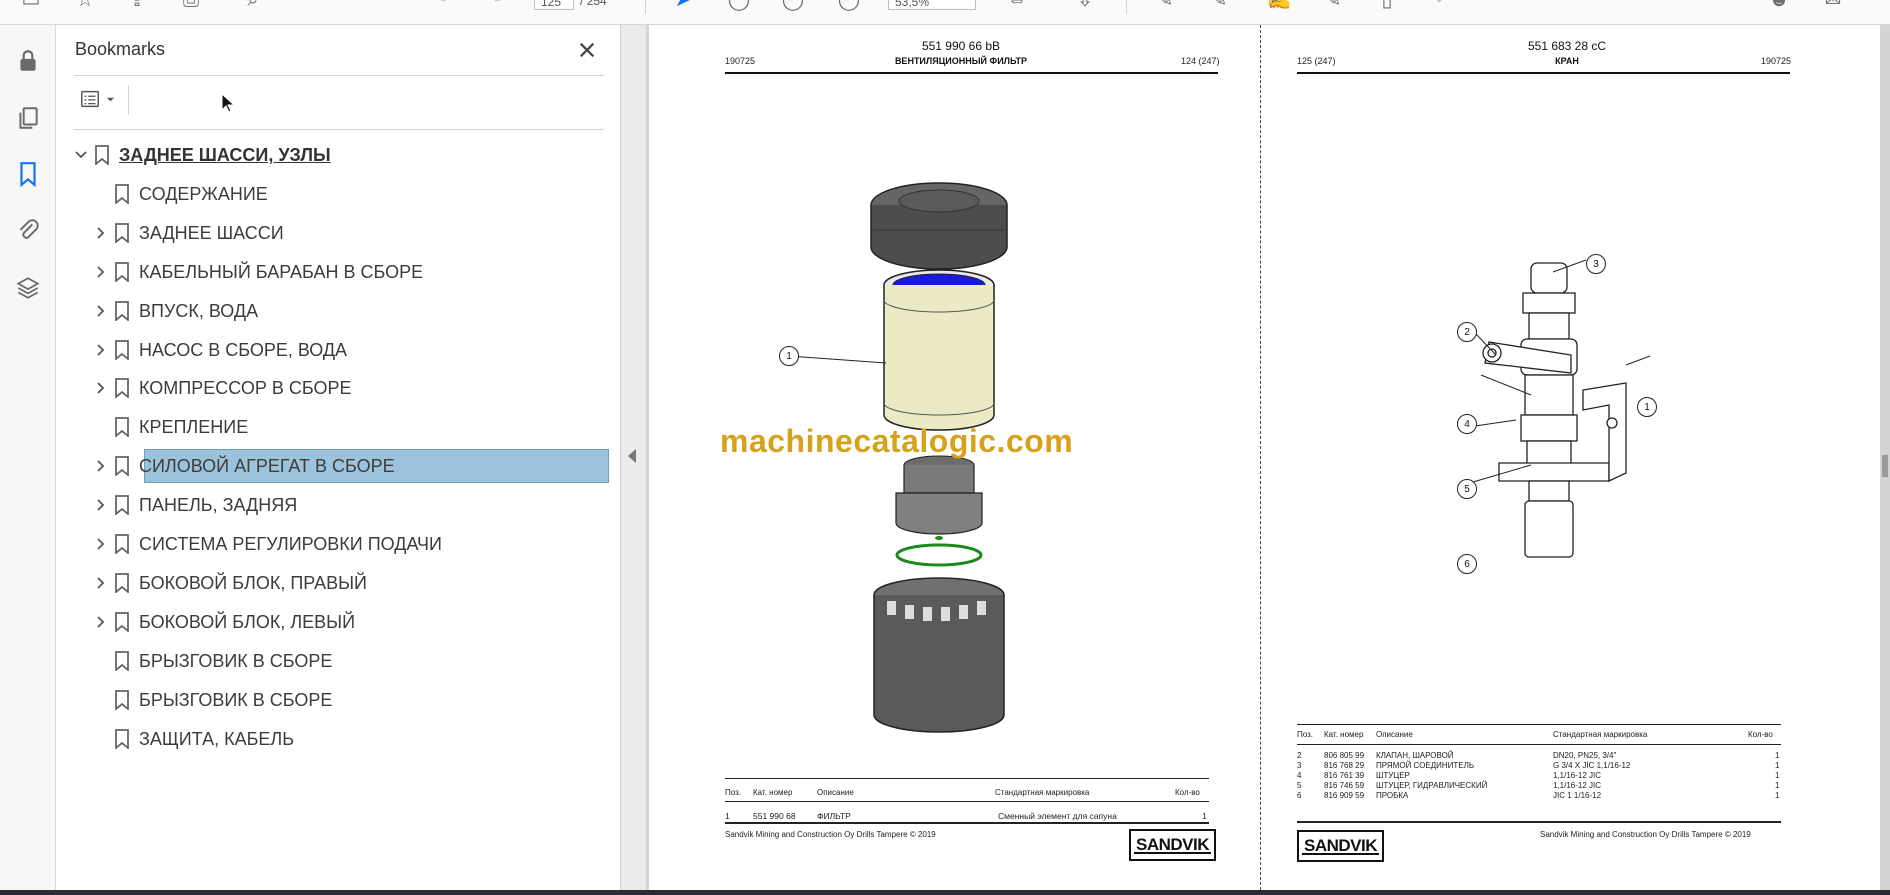 This screenshot has height=895, width=1890. What do you see at coordinates (1333, 5) in the screenshot?
I see `draw-icon: ✎` at bounding box center [1333, 5].